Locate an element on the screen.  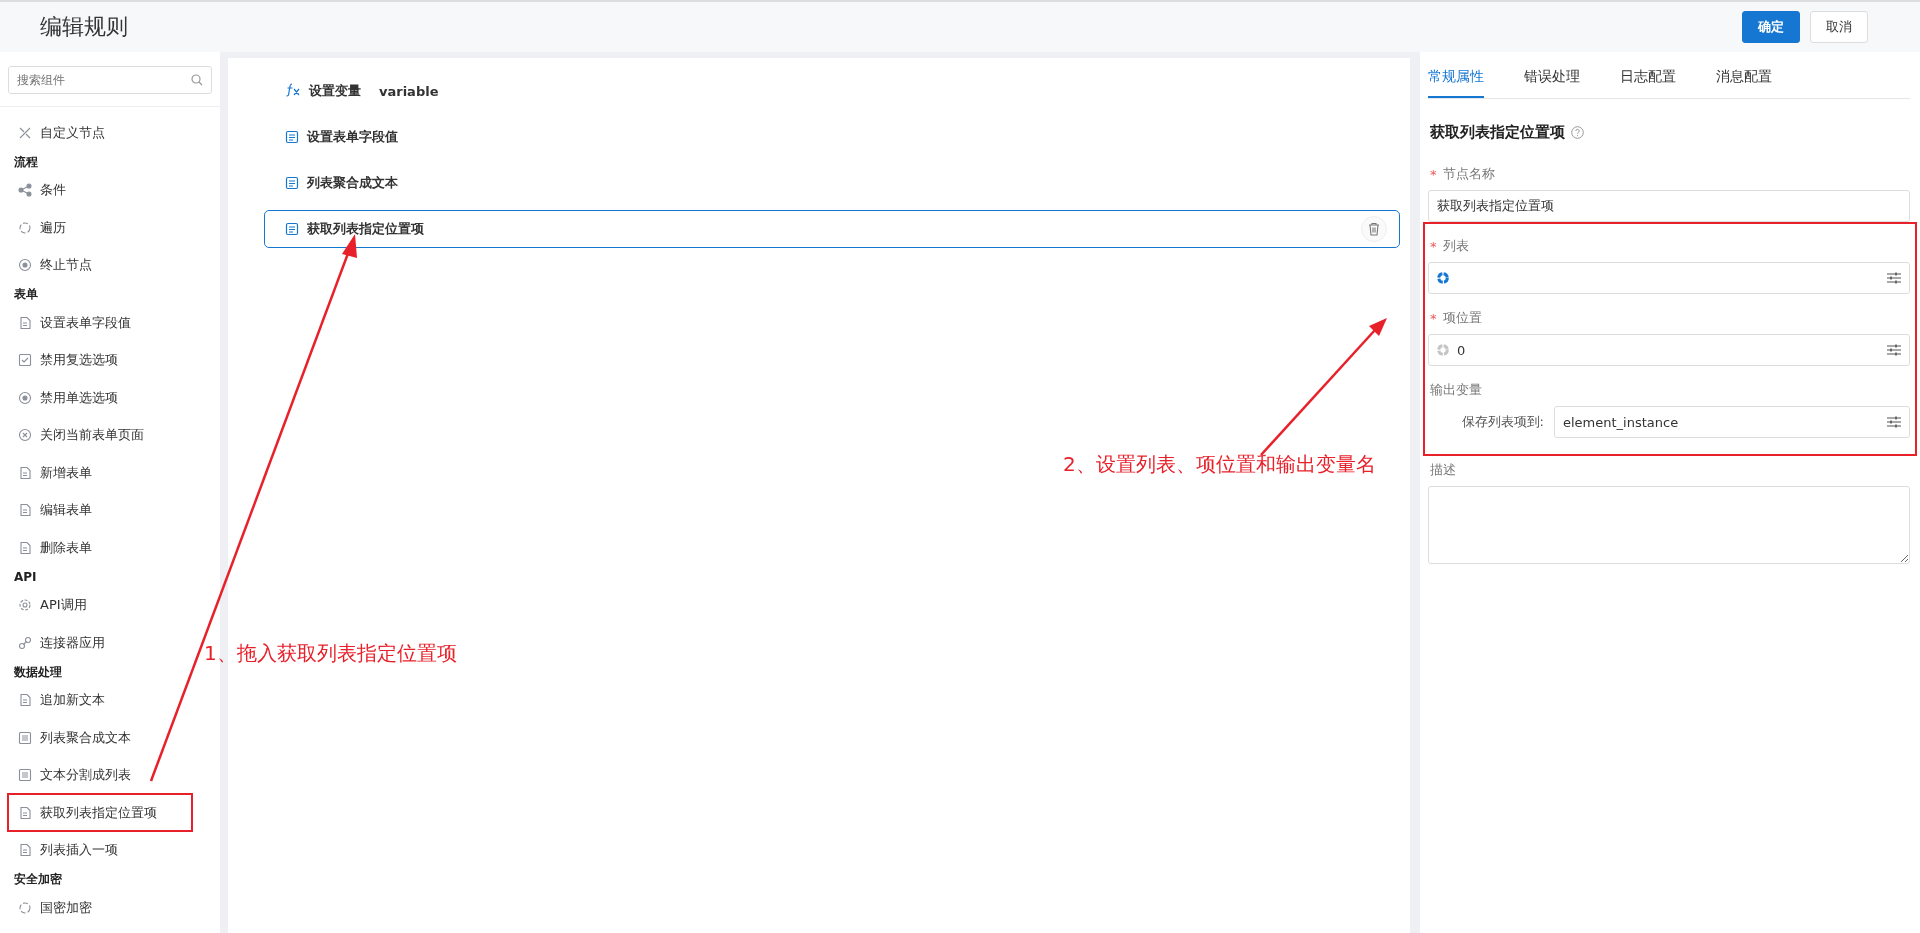
component-item: 删除表单 is located at coordinates (66, 547).